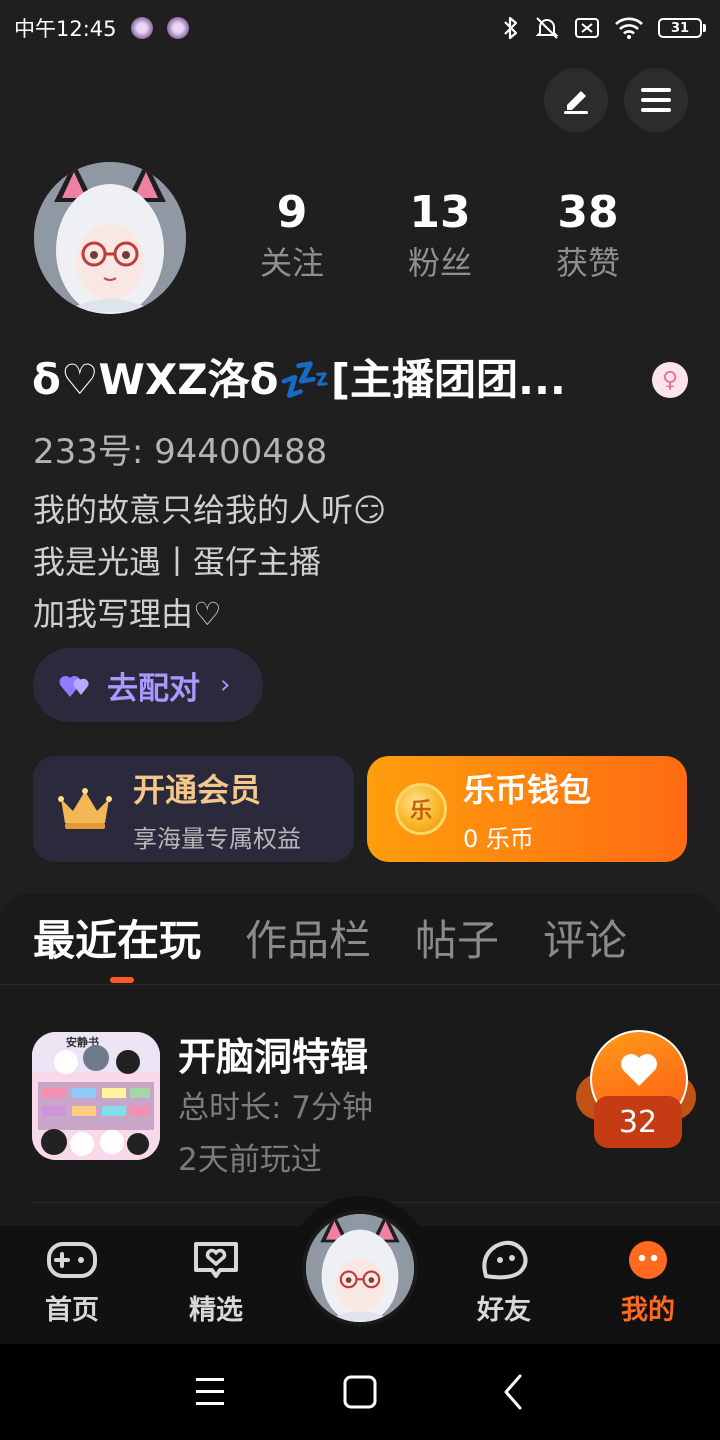  Describe the element at coordinates (504, 1310) in the screenshot. I see `nav-label: 好友` at that location.